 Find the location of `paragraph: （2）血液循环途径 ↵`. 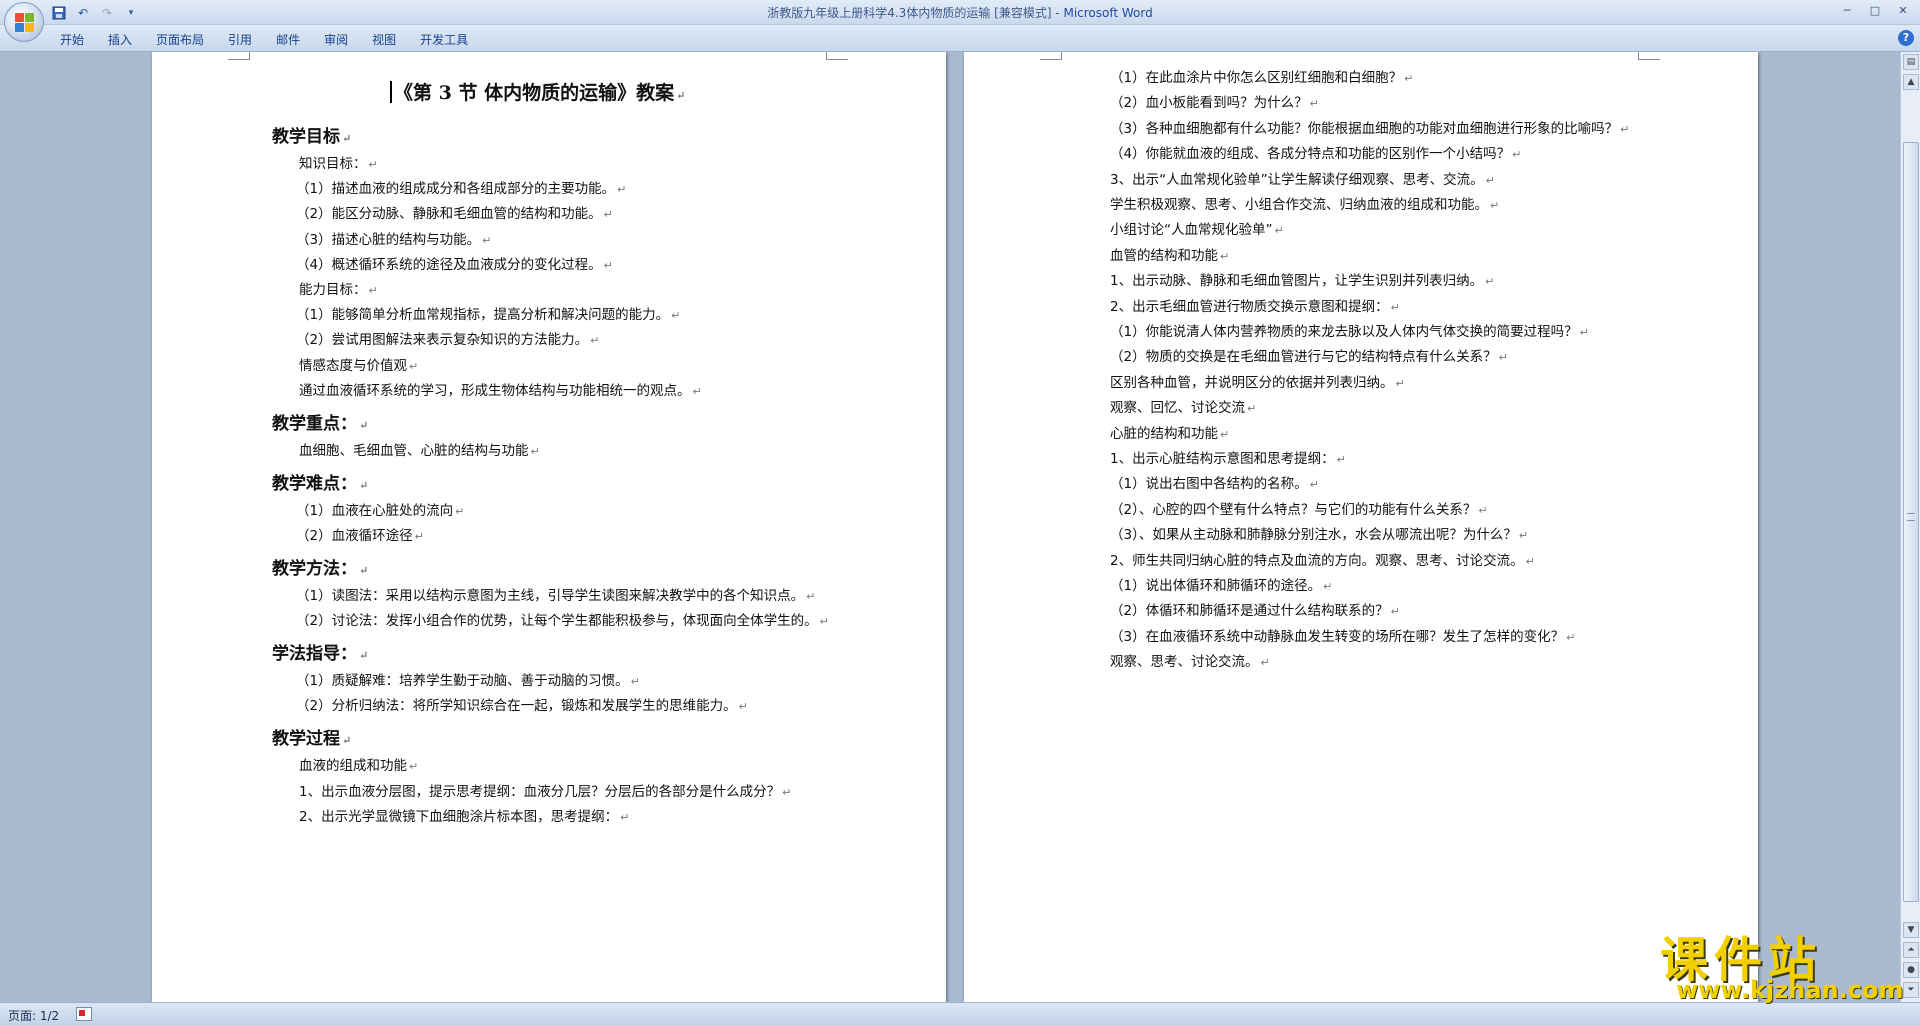

paragraph: （2）血液循环途径 ↵ is located at coordinates (360, 536).